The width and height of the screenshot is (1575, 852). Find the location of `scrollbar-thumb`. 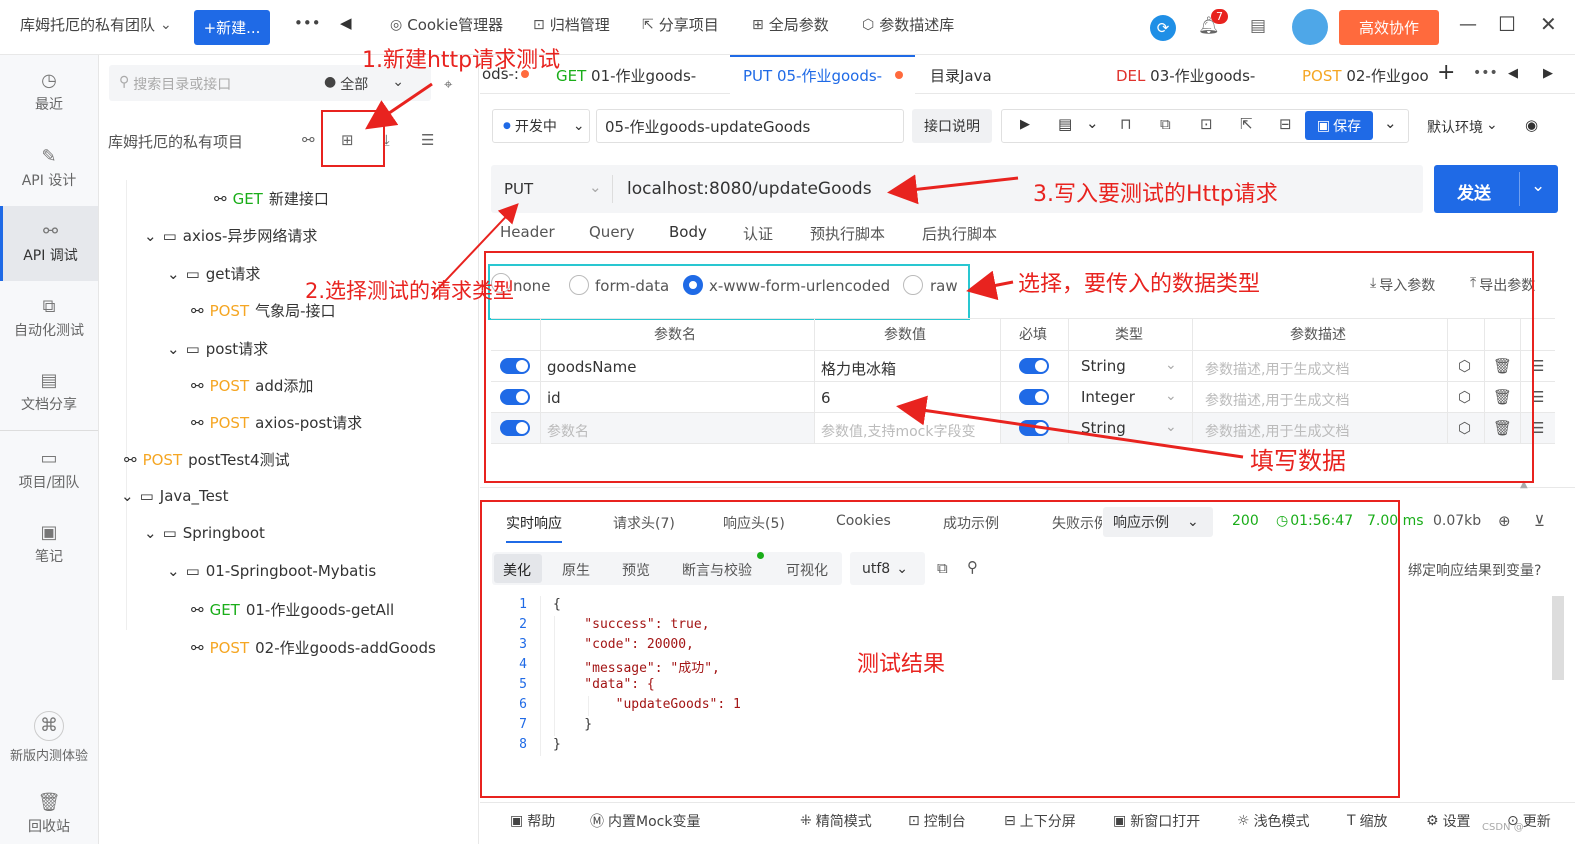

scrollbar-thumb is located at coordinates (1558, 638).